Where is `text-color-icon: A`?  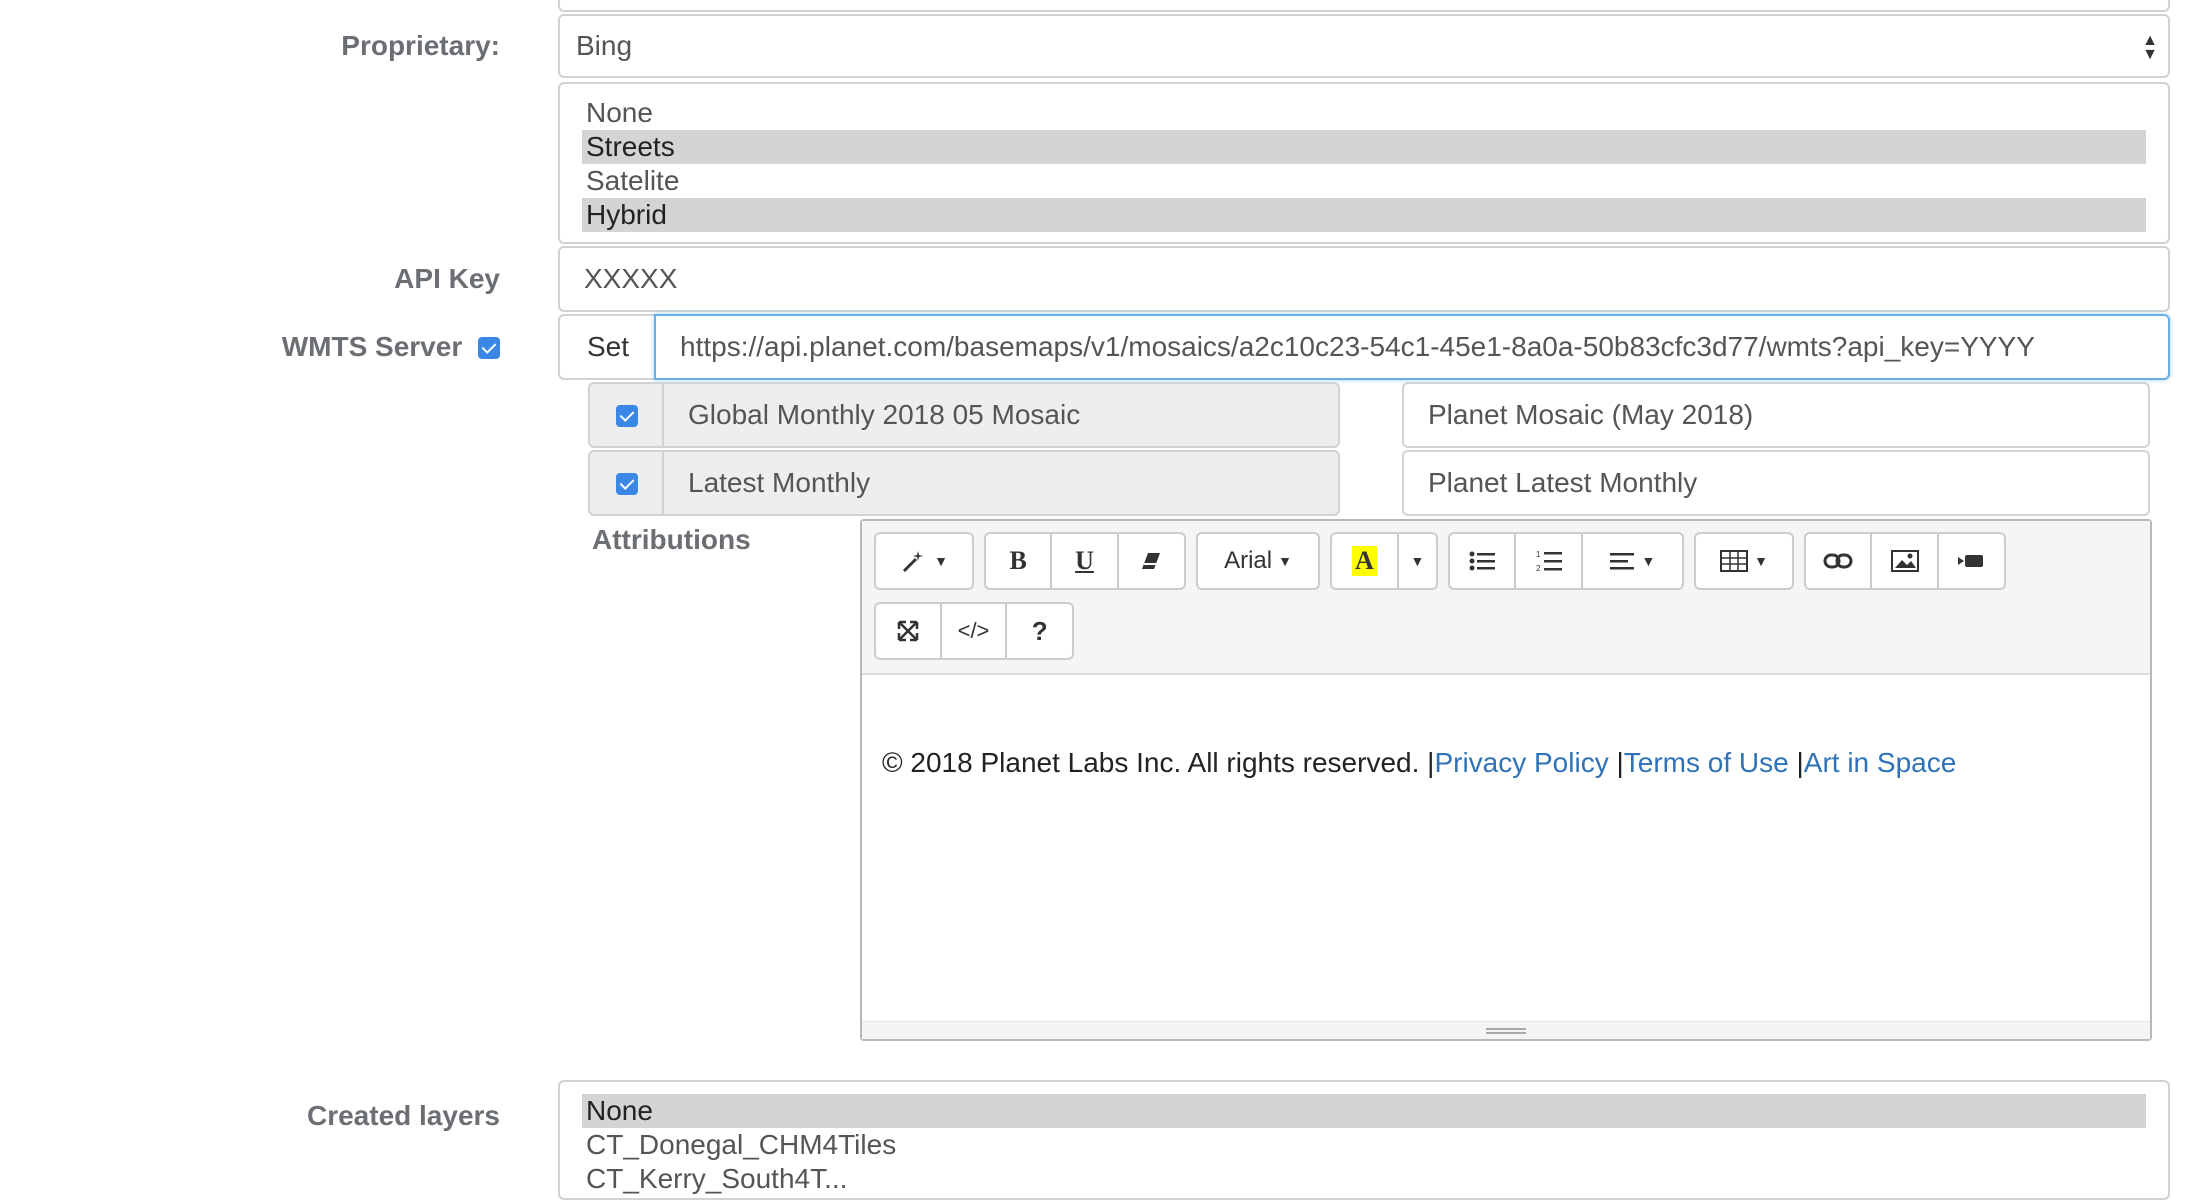 text-color-icon: A is located at coordinates (1365, 561).